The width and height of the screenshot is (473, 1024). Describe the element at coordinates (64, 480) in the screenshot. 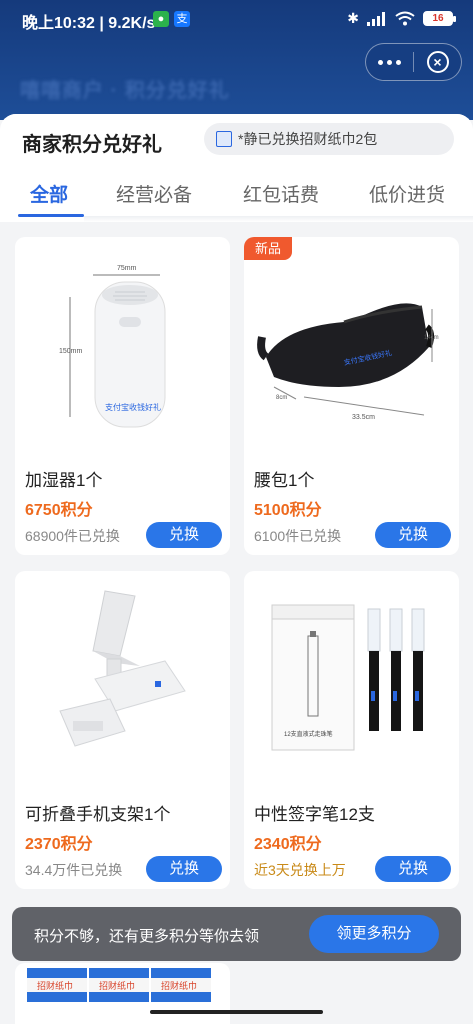

I see `product-name: 加湿器1个` at that location.